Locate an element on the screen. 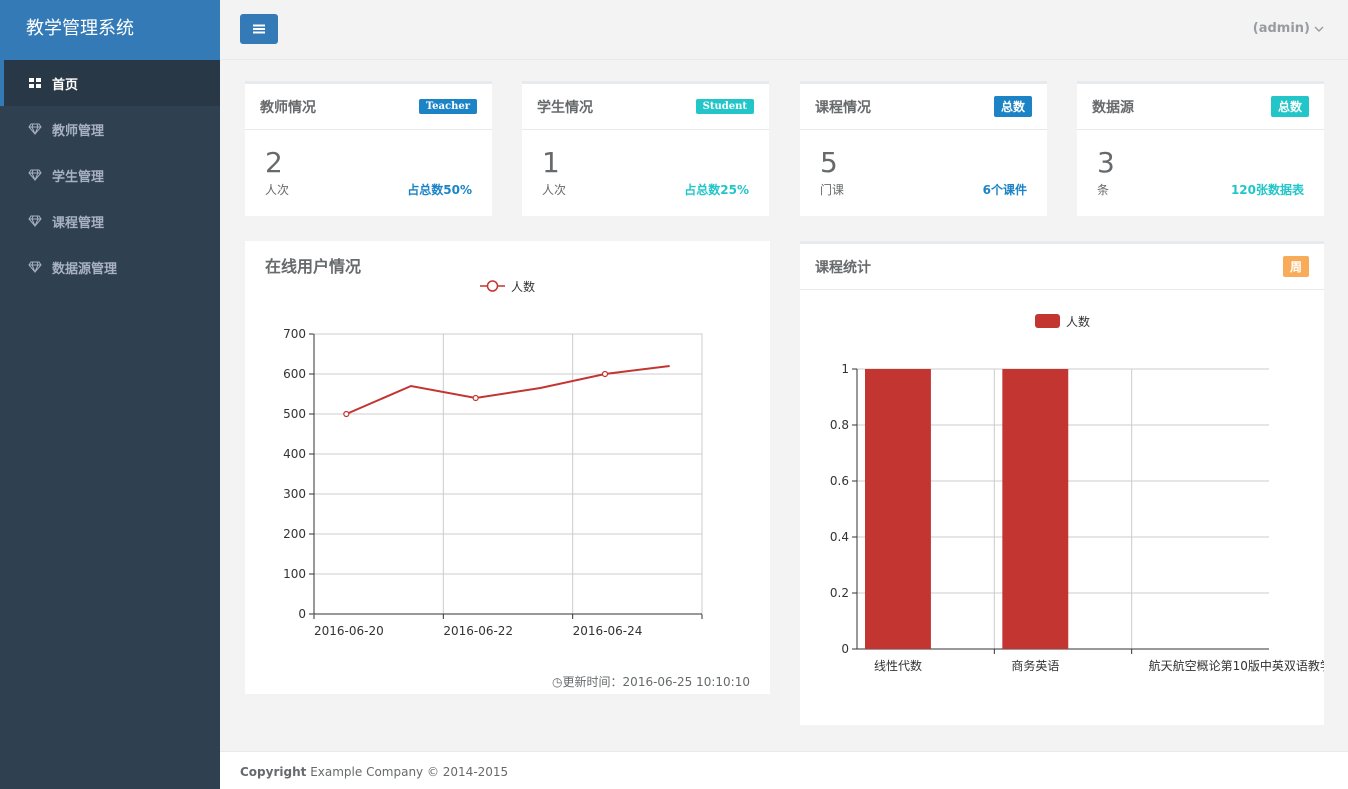 Image resolution: width=1348 pixels, height=789 pixels. hamburger-icon is located at coordinates (259, 29).